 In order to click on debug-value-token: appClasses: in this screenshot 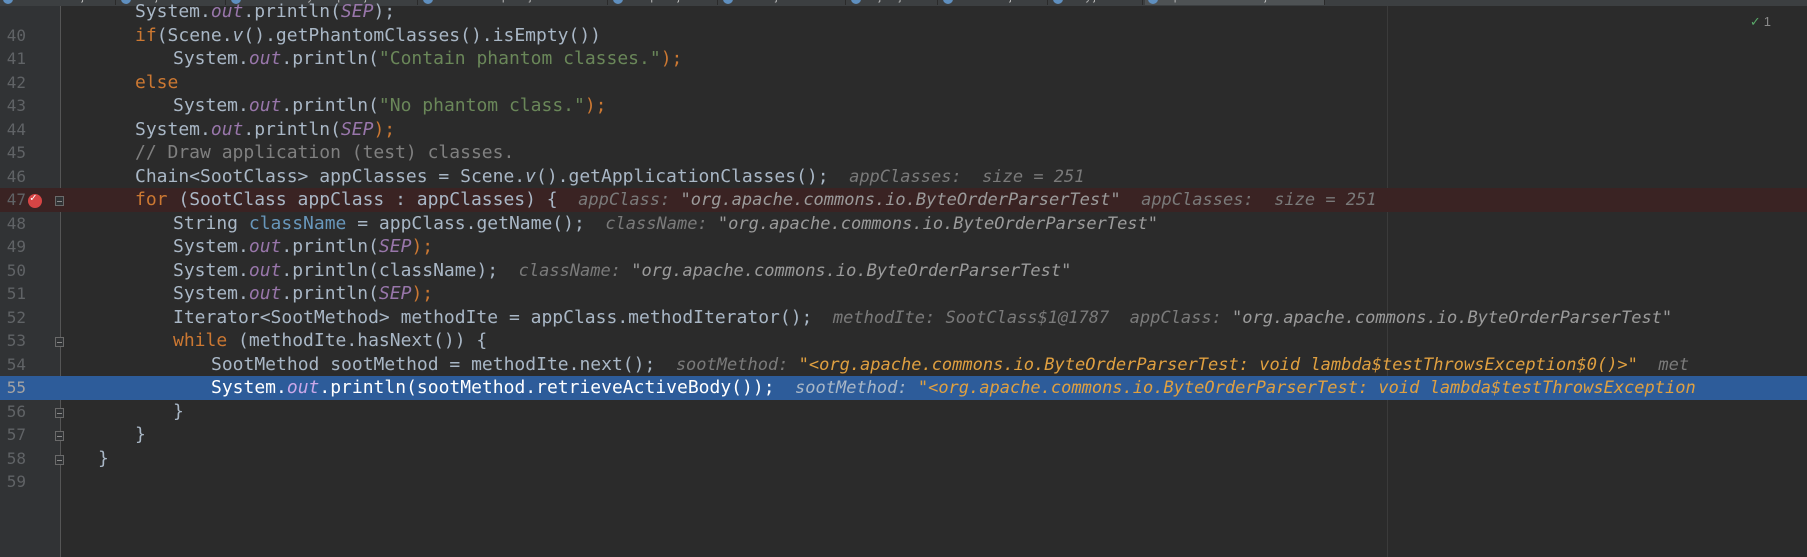, I will do `click(1197, 200)`.